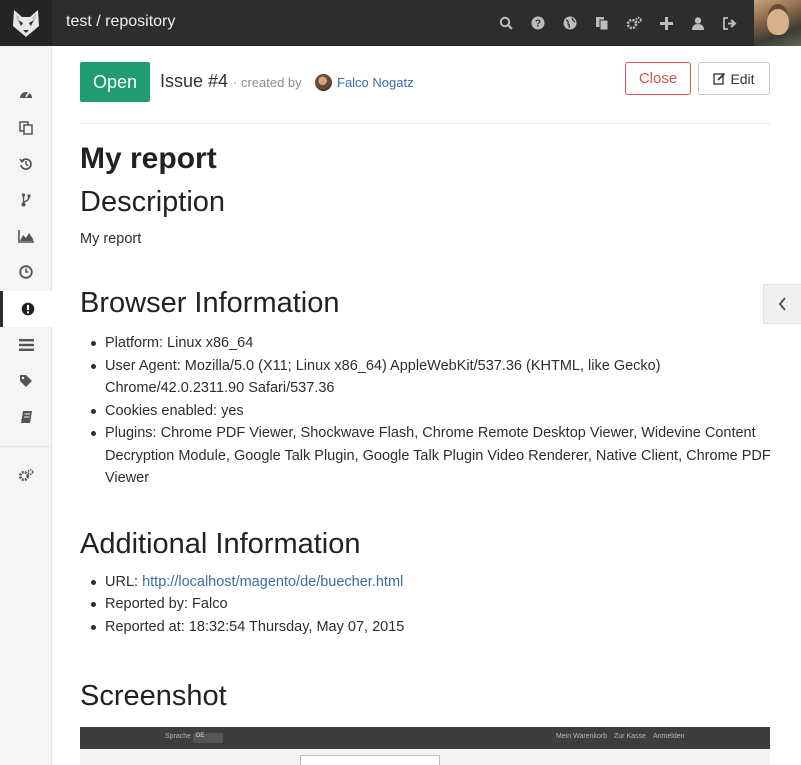  I want to click on tags-icon, so click(26, 381).